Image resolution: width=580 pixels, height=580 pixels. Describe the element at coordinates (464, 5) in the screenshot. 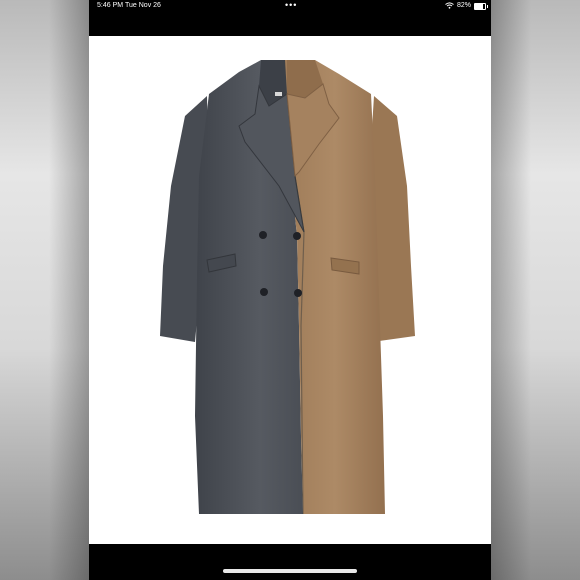

I see `battery-percent: 82%` at that location.